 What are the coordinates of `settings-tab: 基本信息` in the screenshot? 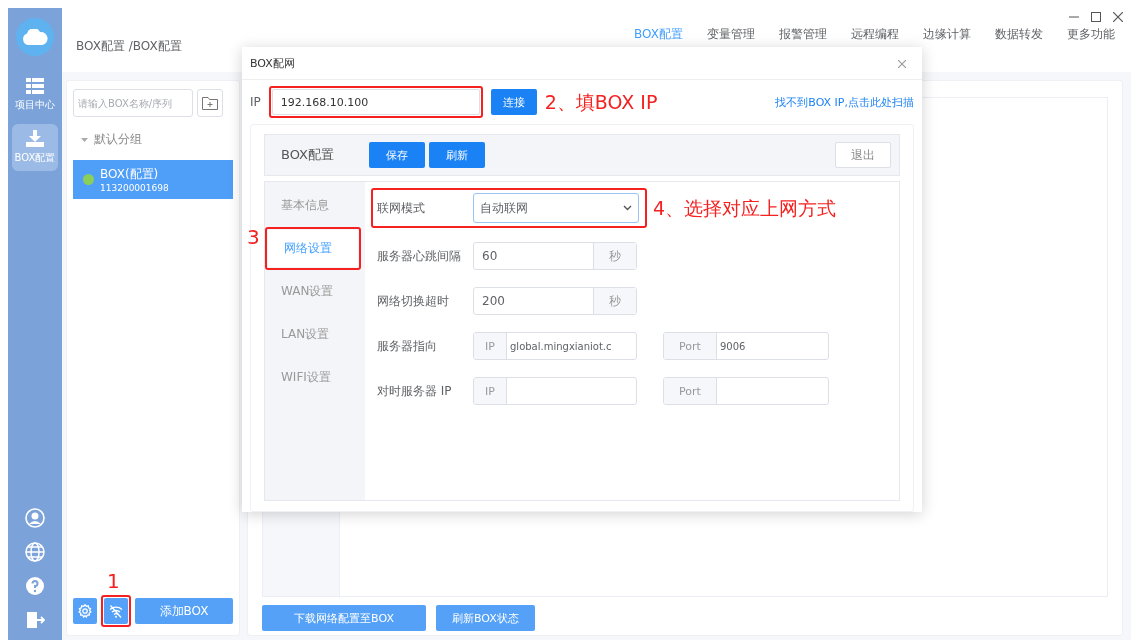 It's located at (305, 205).